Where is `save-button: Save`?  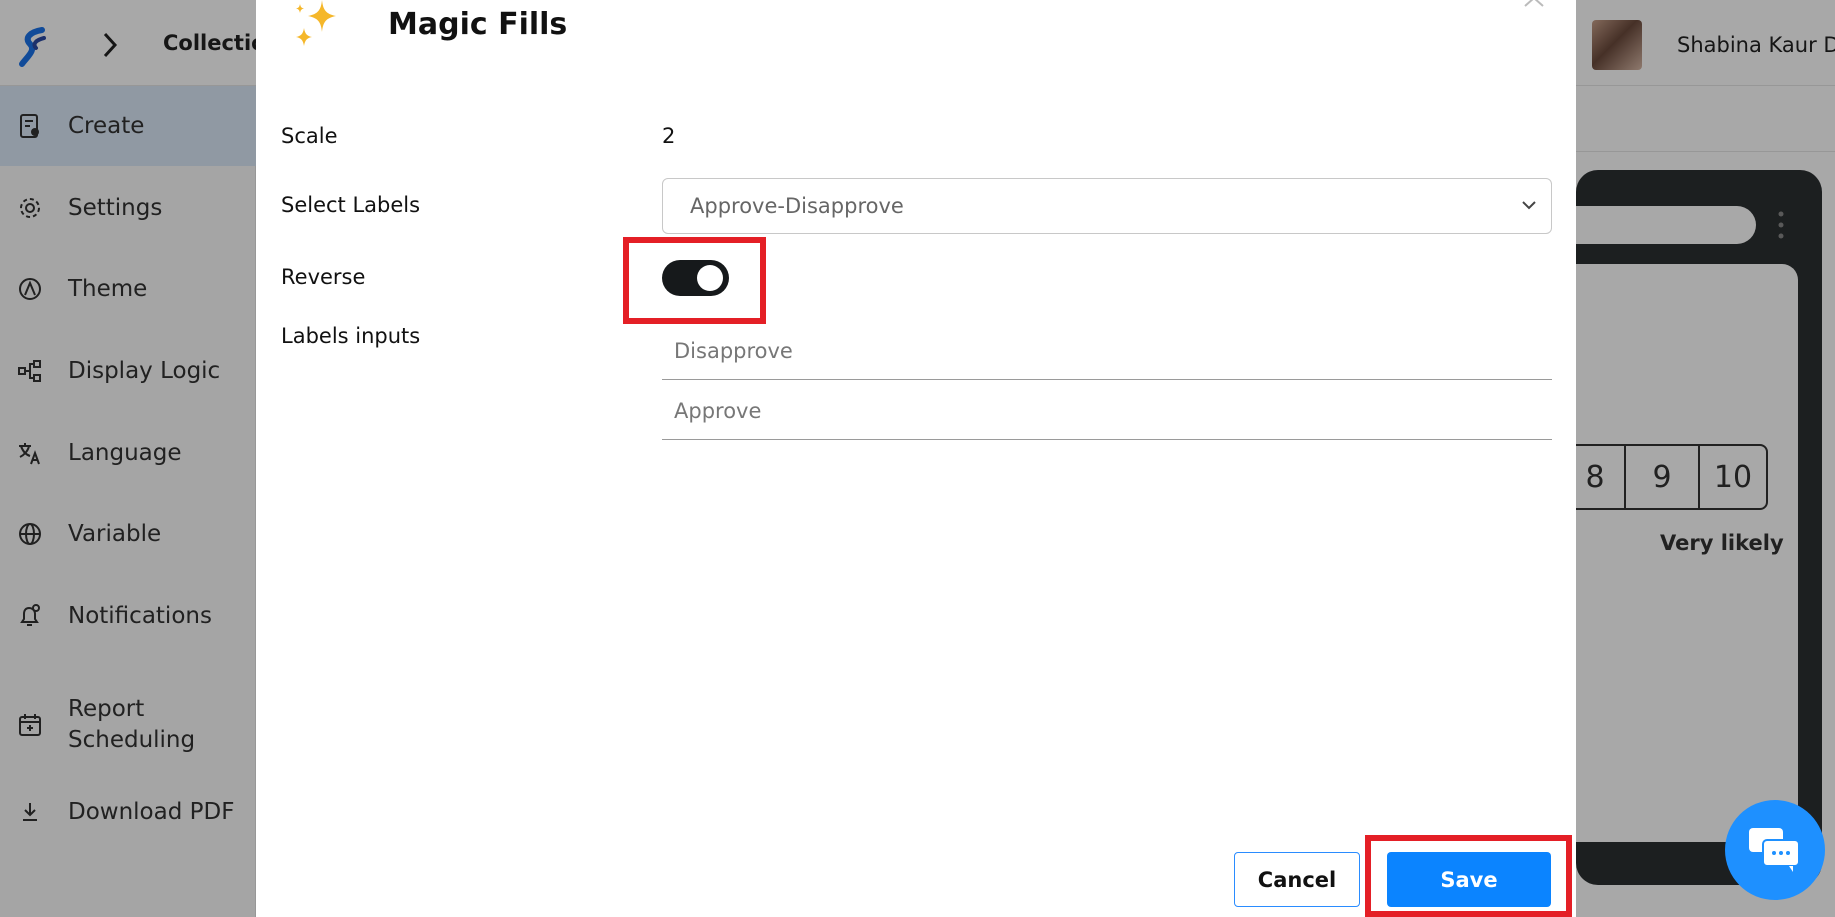
save-button: Save is located at coordinates (1469, 879).